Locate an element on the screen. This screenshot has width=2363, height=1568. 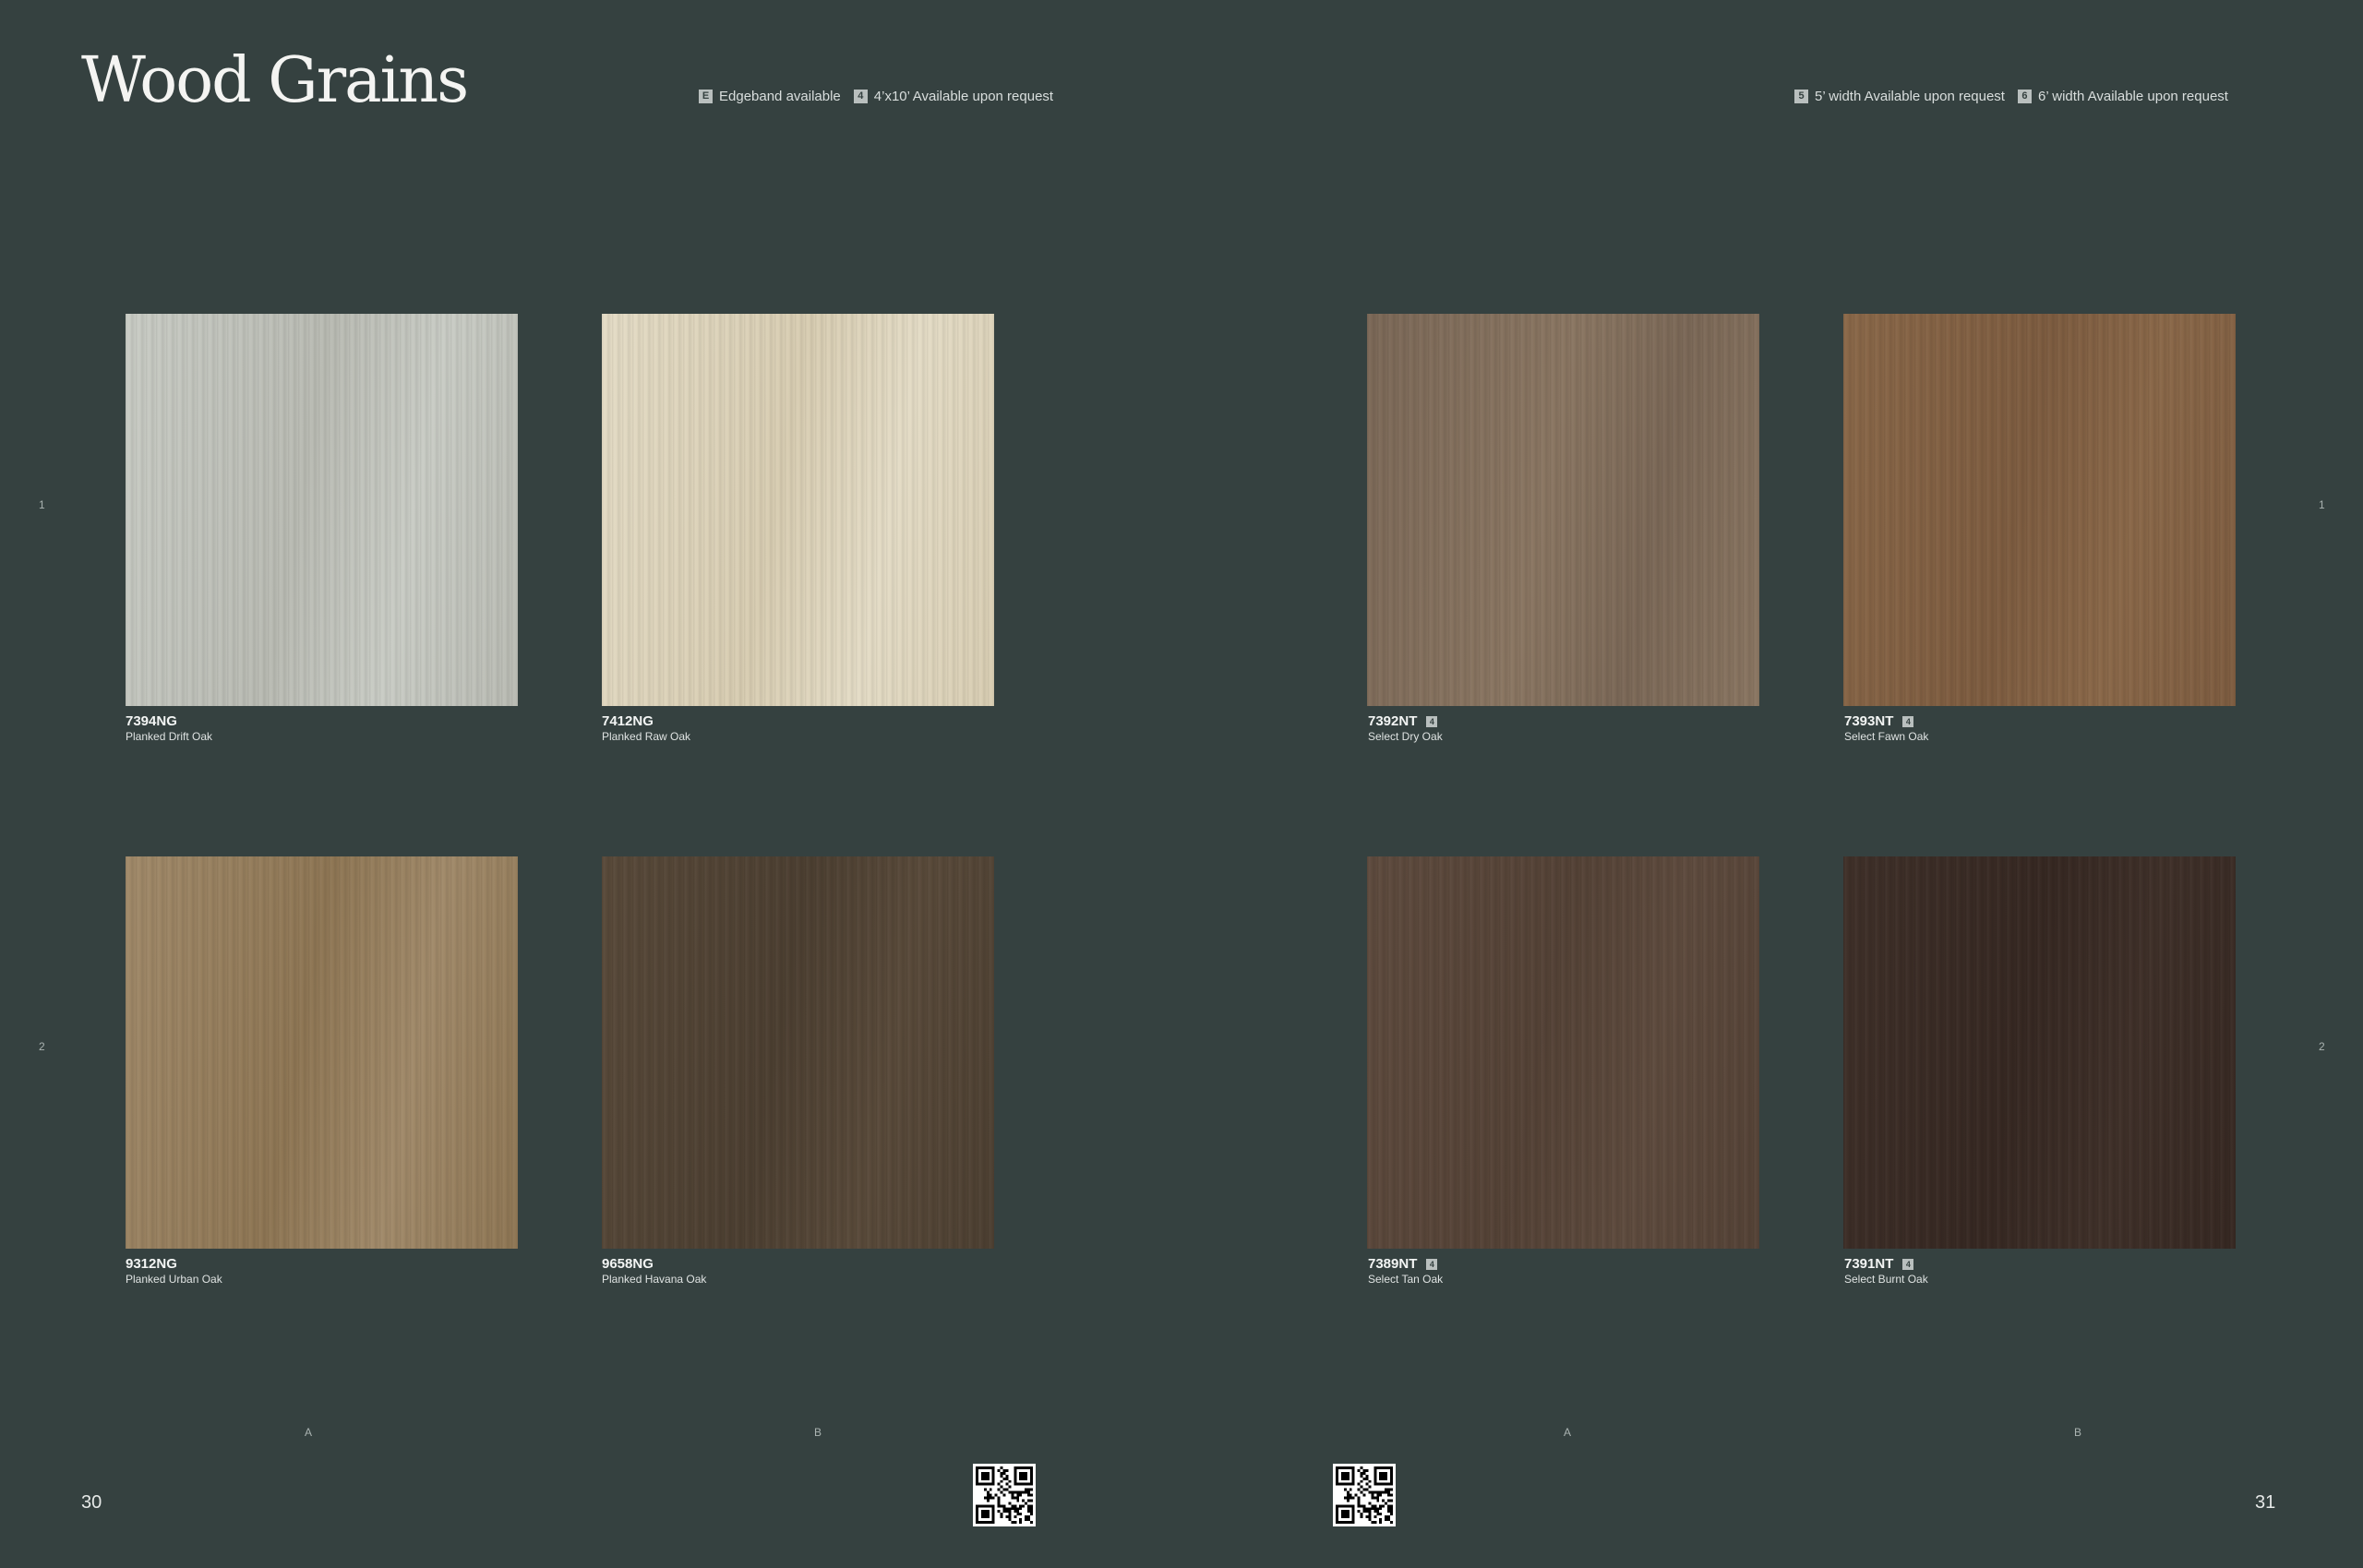
legend-label: Edgeband available is located at coordinates (780, 97).